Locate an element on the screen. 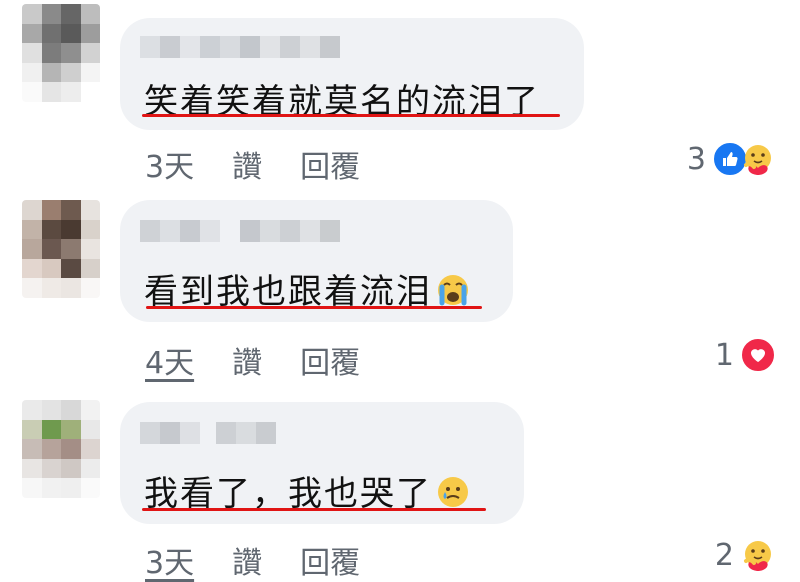 The width and height of the screenshot is (800, 582). comment-actions: 4天 讚 回覆 is located at coordinates (252, 360).